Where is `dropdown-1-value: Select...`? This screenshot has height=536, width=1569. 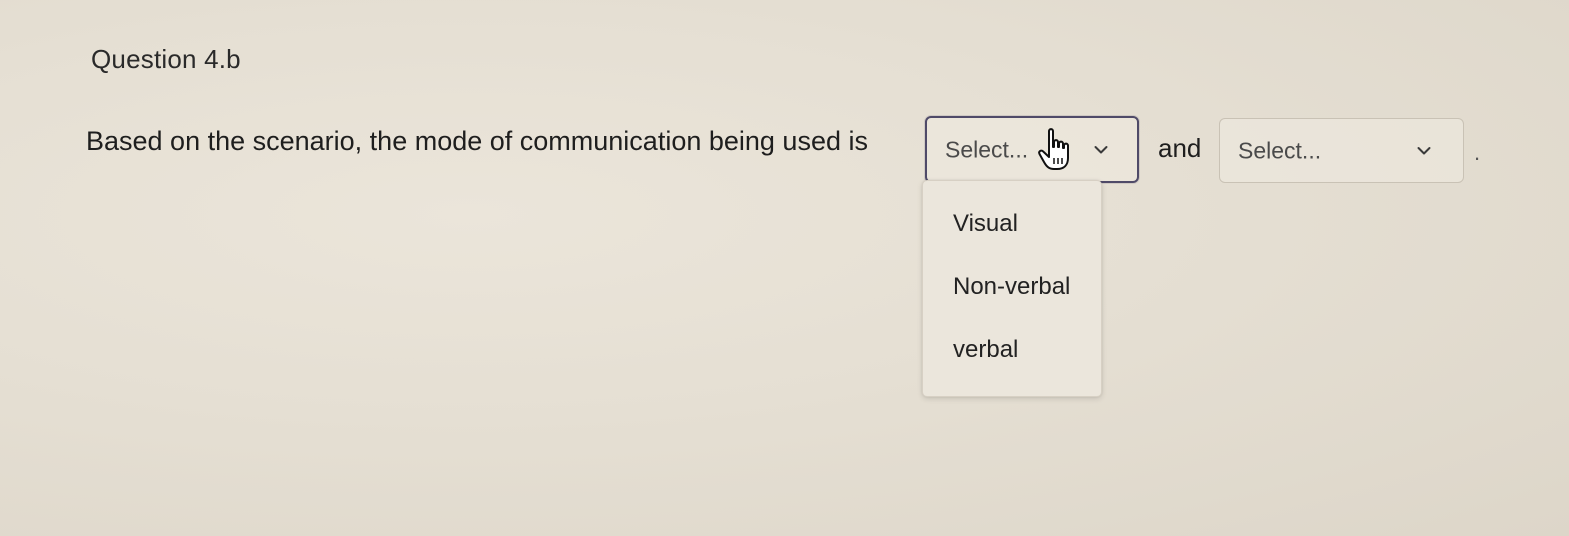
dropdown-1-value: Select... is located at coordinates (987, 149).